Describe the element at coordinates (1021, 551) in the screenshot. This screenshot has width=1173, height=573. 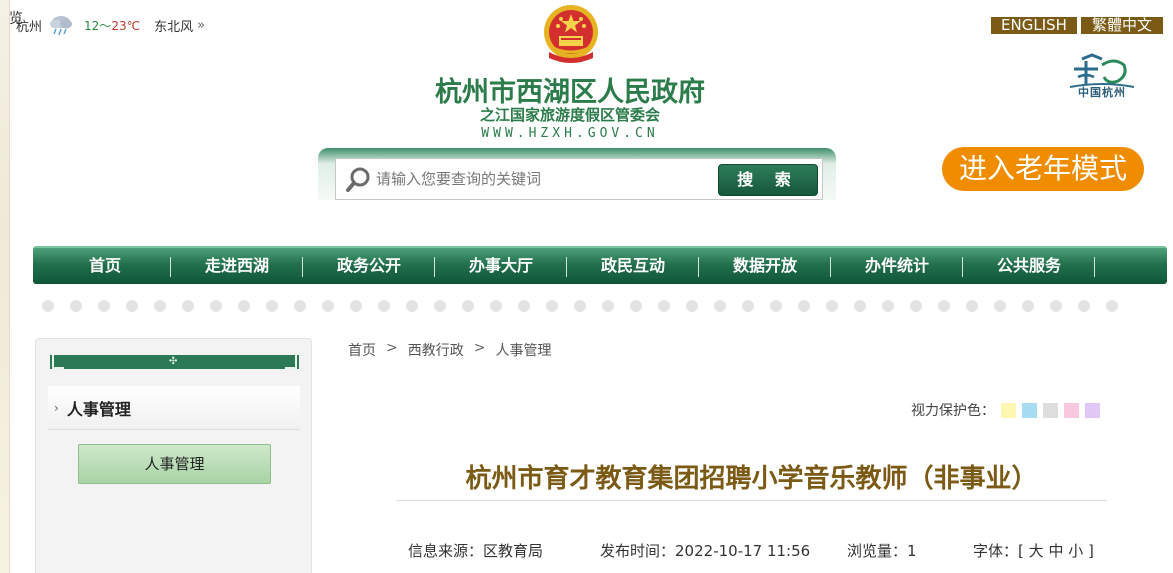
I see `font-open: [` at that location.